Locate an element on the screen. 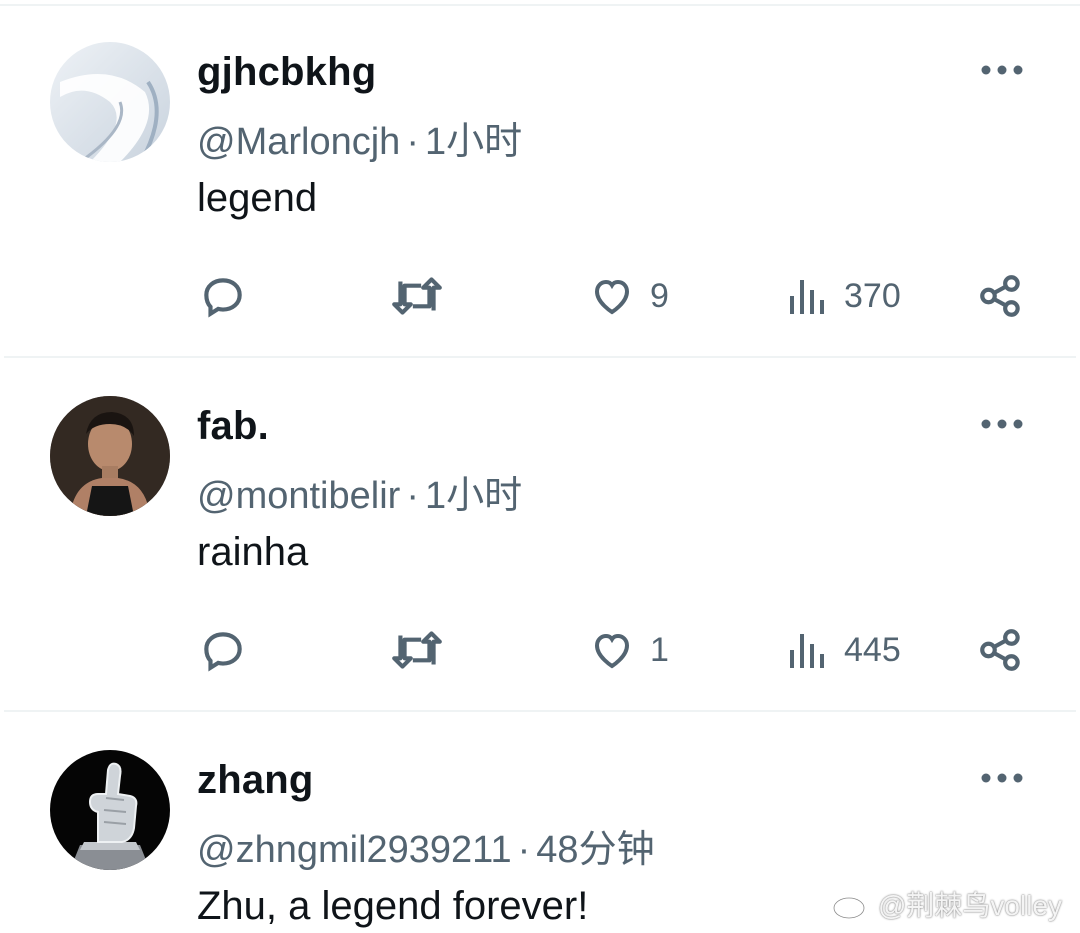 This screenshot has height=933, width=1080. action-bar: 1 445 is located at coordinates (540, 650).